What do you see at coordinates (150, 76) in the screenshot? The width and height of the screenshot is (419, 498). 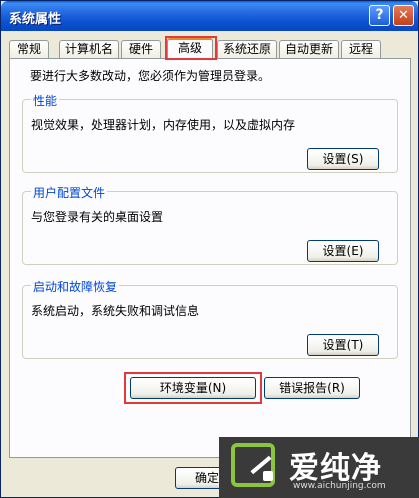 I see `admin-note: 要进行大多数改动，您必须作为管理员登录。` at bounding box center [150, 76].